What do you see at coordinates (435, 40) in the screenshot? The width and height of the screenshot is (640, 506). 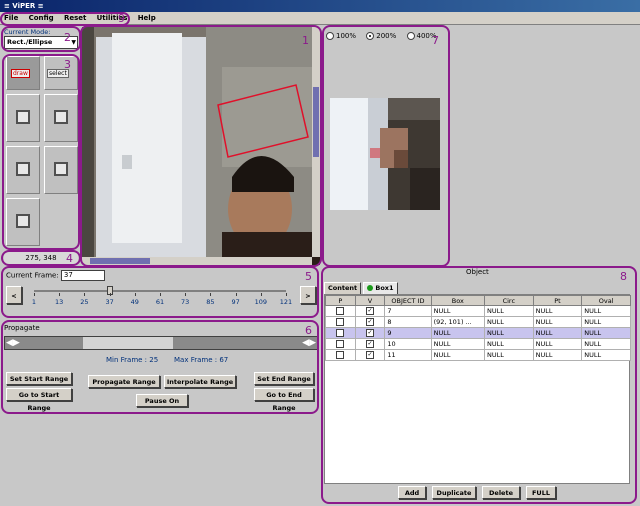 I see `annotation-7: 7` at bounding box center [435, 40].